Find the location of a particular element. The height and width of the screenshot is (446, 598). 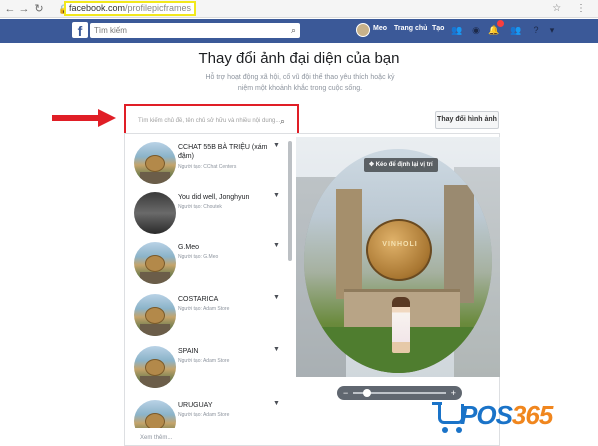

red-arrow-annotation-icon is located at coordinates (84, 118).